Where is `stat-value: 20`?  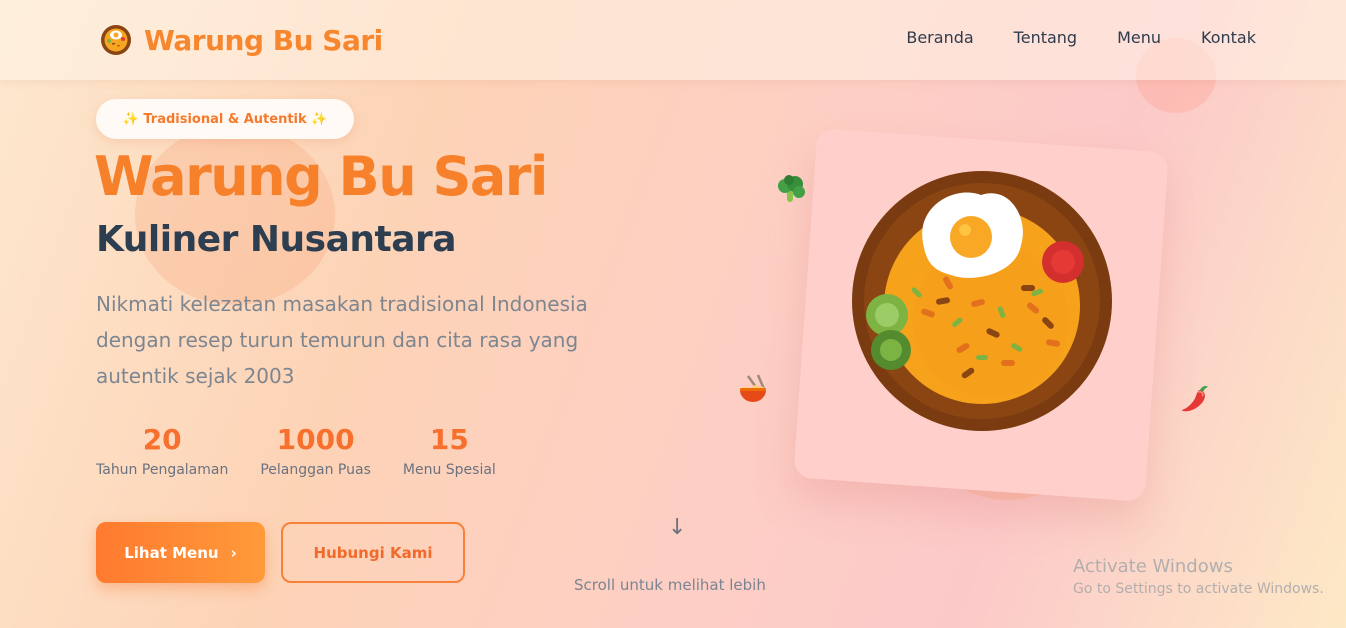 stat-value: 20 is located at coordinates (162, 439).